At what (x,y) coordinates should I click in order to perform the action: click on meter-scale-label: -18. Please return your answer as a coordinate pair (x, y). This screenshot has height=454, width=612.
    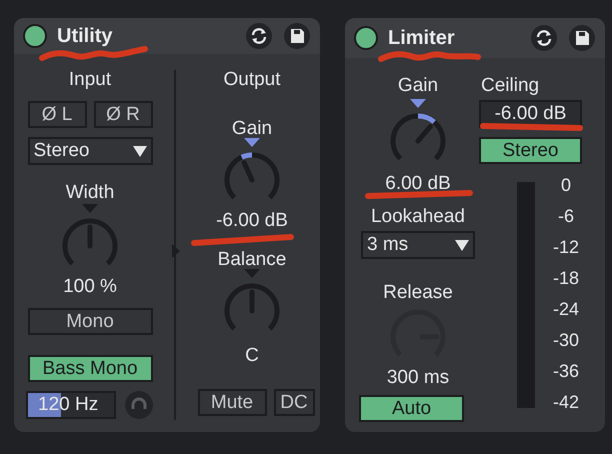
    Looking at the image, I should click on (566, 278).